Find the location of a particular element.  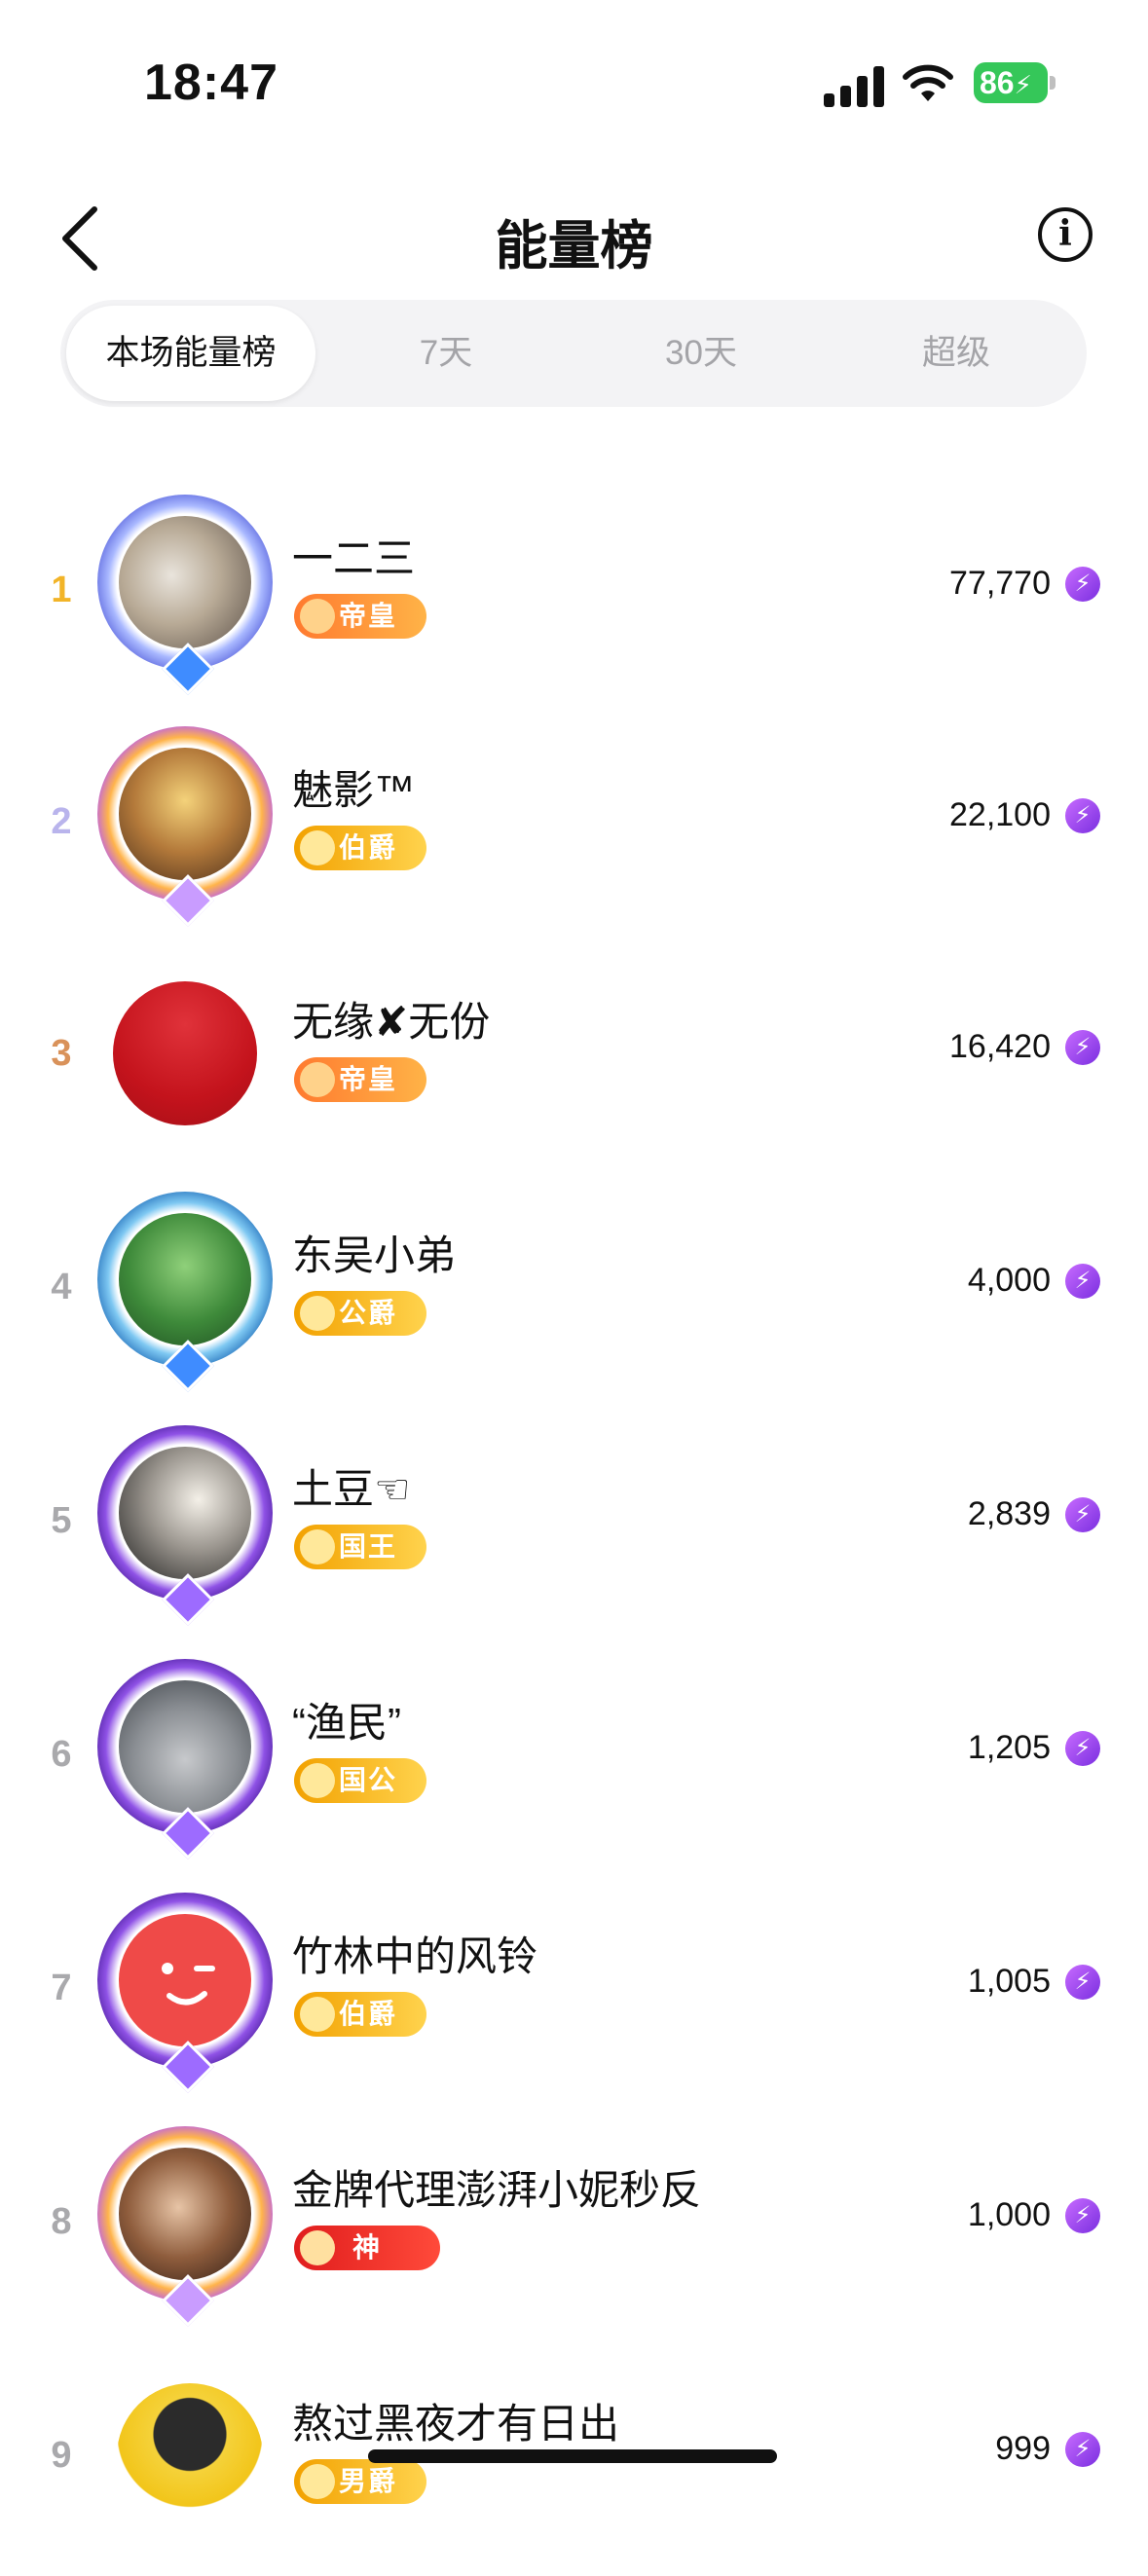

ranking-row: 8 金牌代理澎湃小妮秒反 神 1,000 ⚡ is located at coordinates (574, 2225).